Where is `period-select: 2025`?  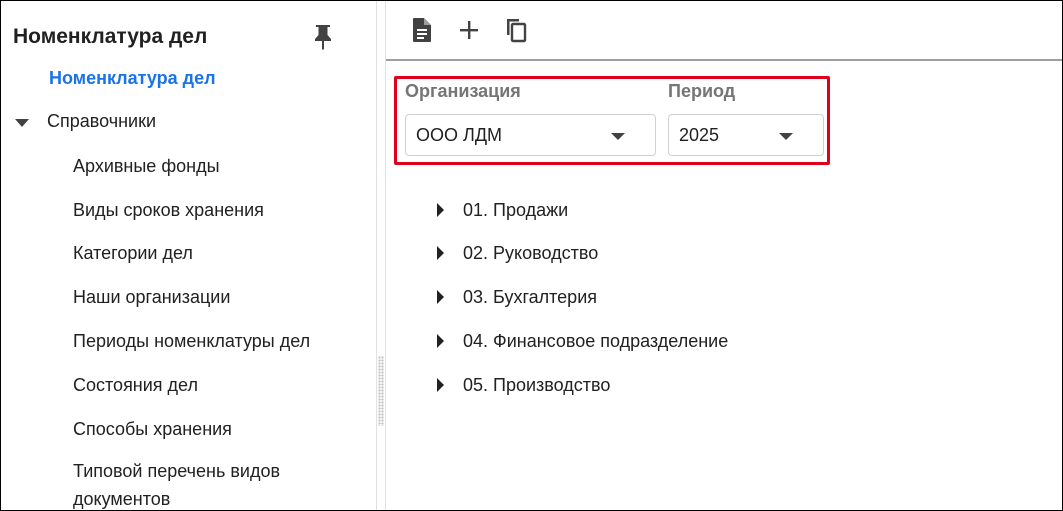 period-select: 2025 is located at coordinates (746, 135).